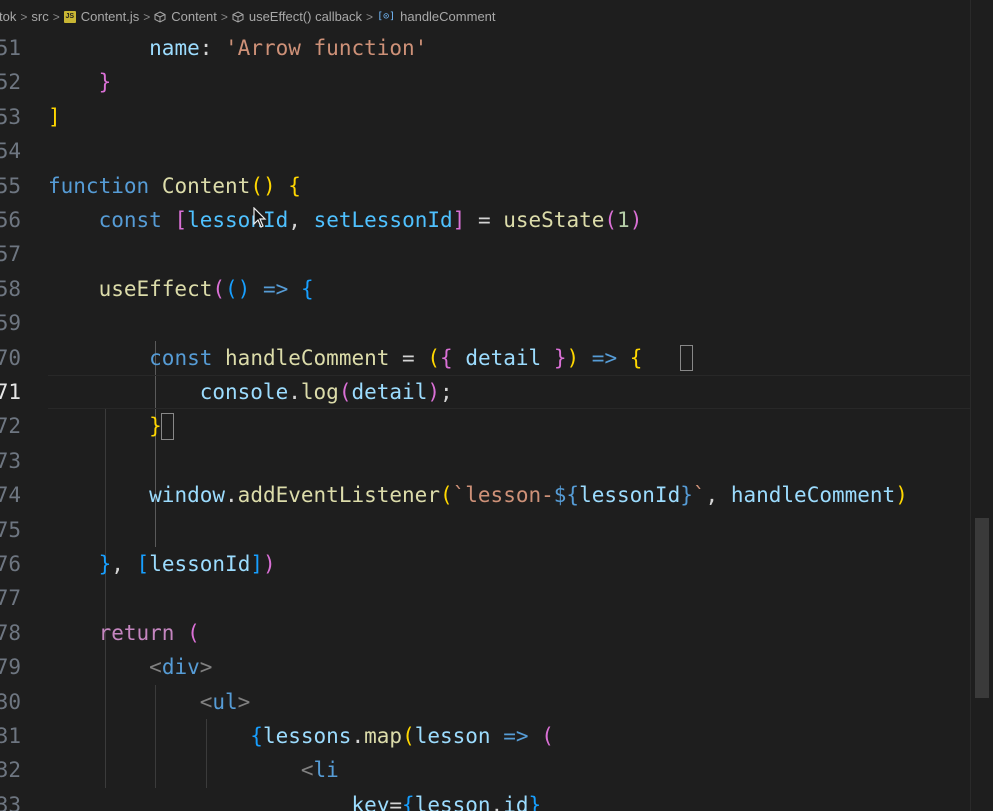 The height and width of the screenshot is (811, 993). Describe the element at coordinates (496, 530) in the screenshot. I see `code-line: 75` at that location.